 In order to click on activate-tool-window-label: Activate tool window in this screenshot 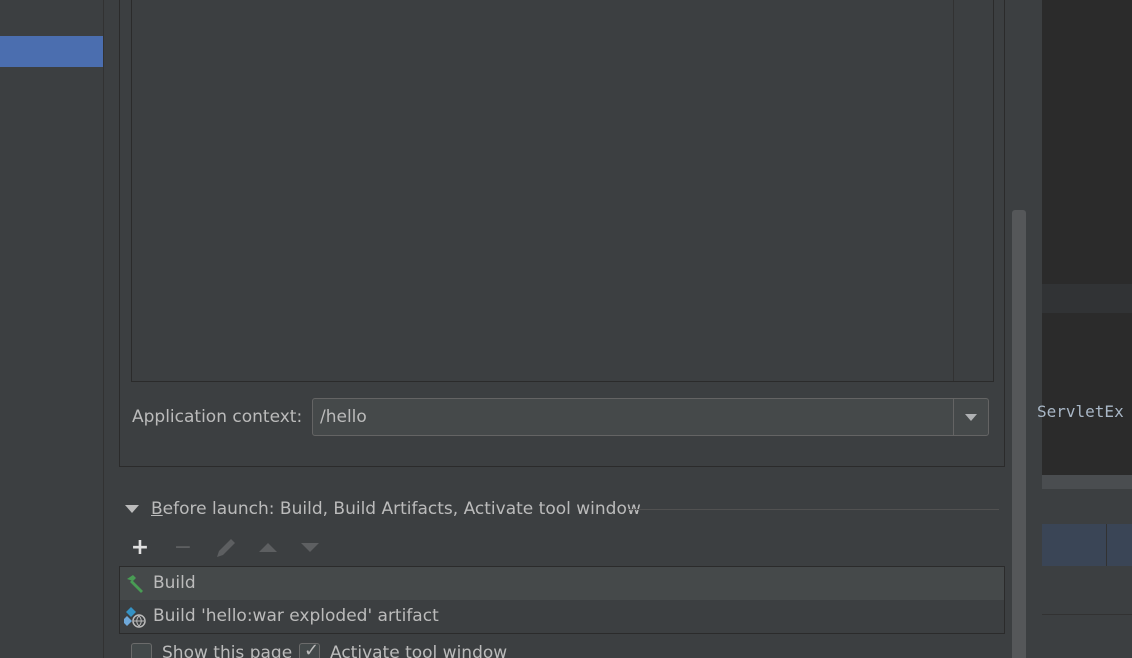, I will do `click(419, 650)`.